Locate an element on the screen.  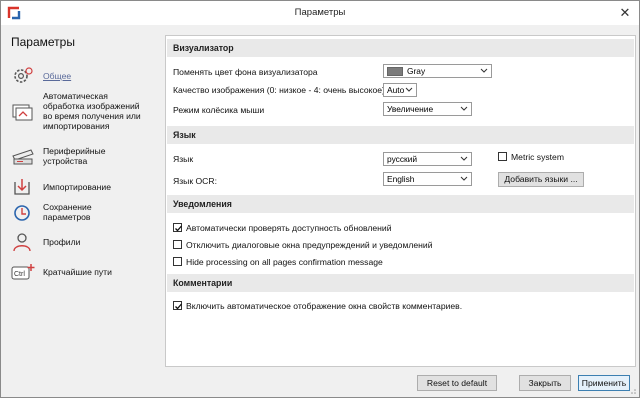
ocr-language-value: English is located at coordinates (401, 179).